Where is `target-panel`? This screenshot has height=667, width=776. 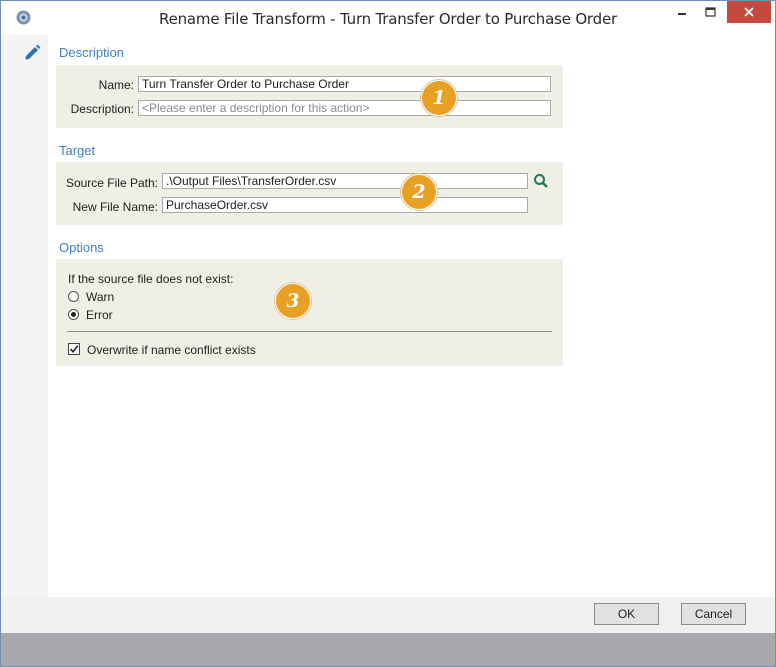 target-panel is located at coordinates (309, 193).